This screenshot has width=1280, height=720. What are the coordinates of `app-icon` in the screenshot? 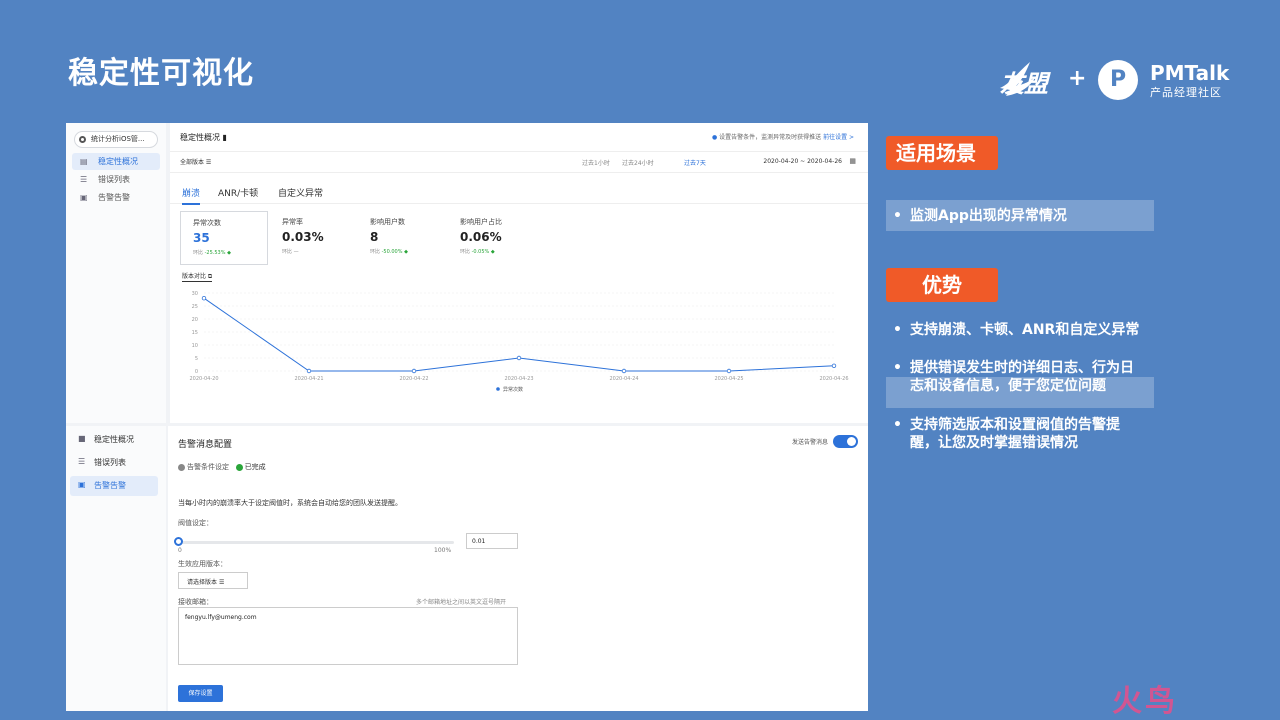 It's located at (82, 139).